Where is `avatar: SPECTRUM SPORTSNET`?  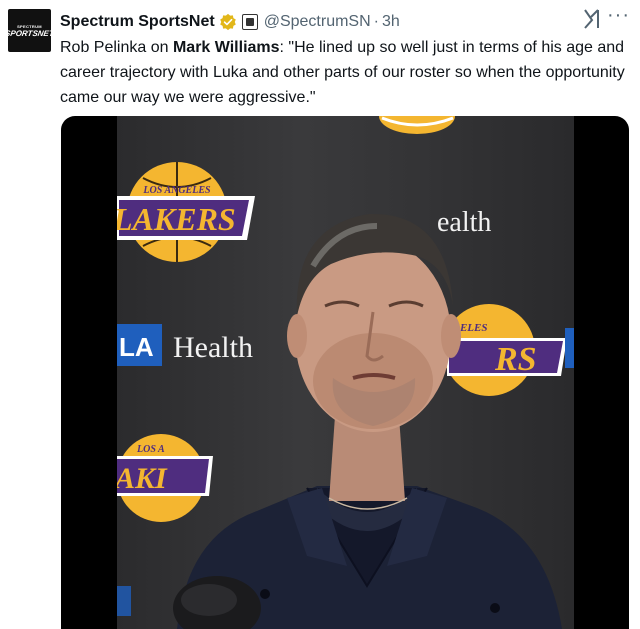 avatar: SPECTRUM SPORTSNET is located at coordinates (29, 30).